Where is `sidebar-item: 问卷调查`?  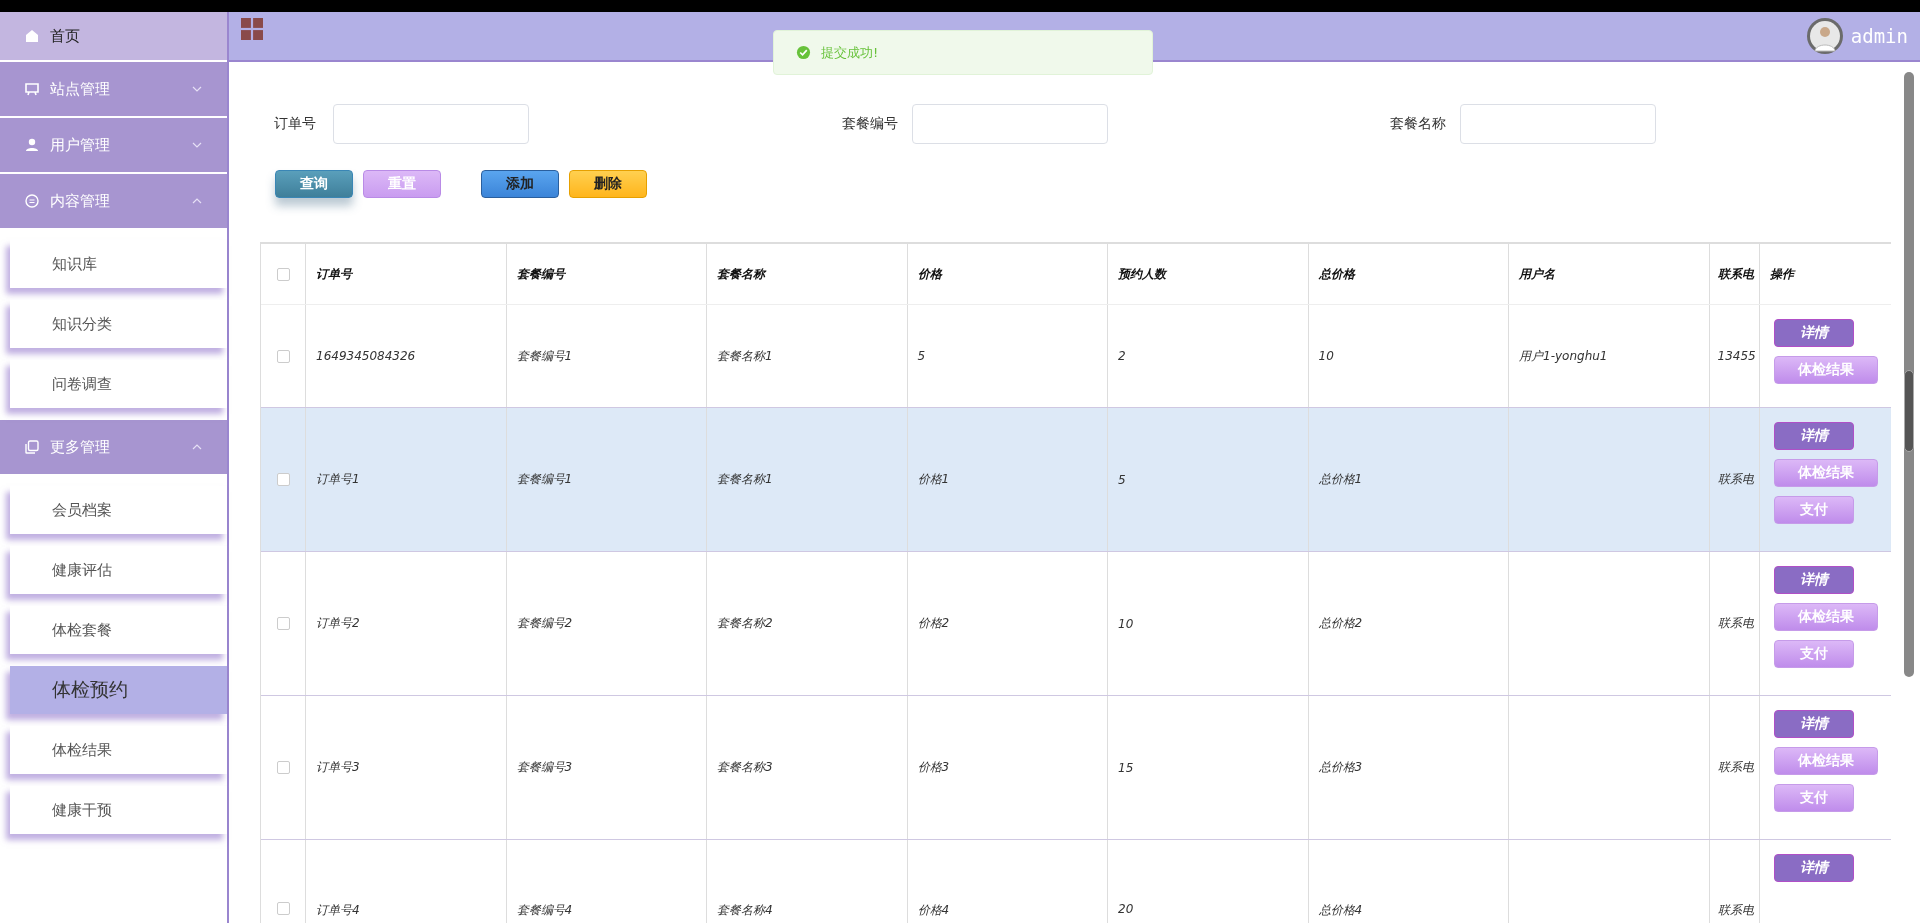 sidebar-item: 问卷调查 is located at coordinates (118, 384).